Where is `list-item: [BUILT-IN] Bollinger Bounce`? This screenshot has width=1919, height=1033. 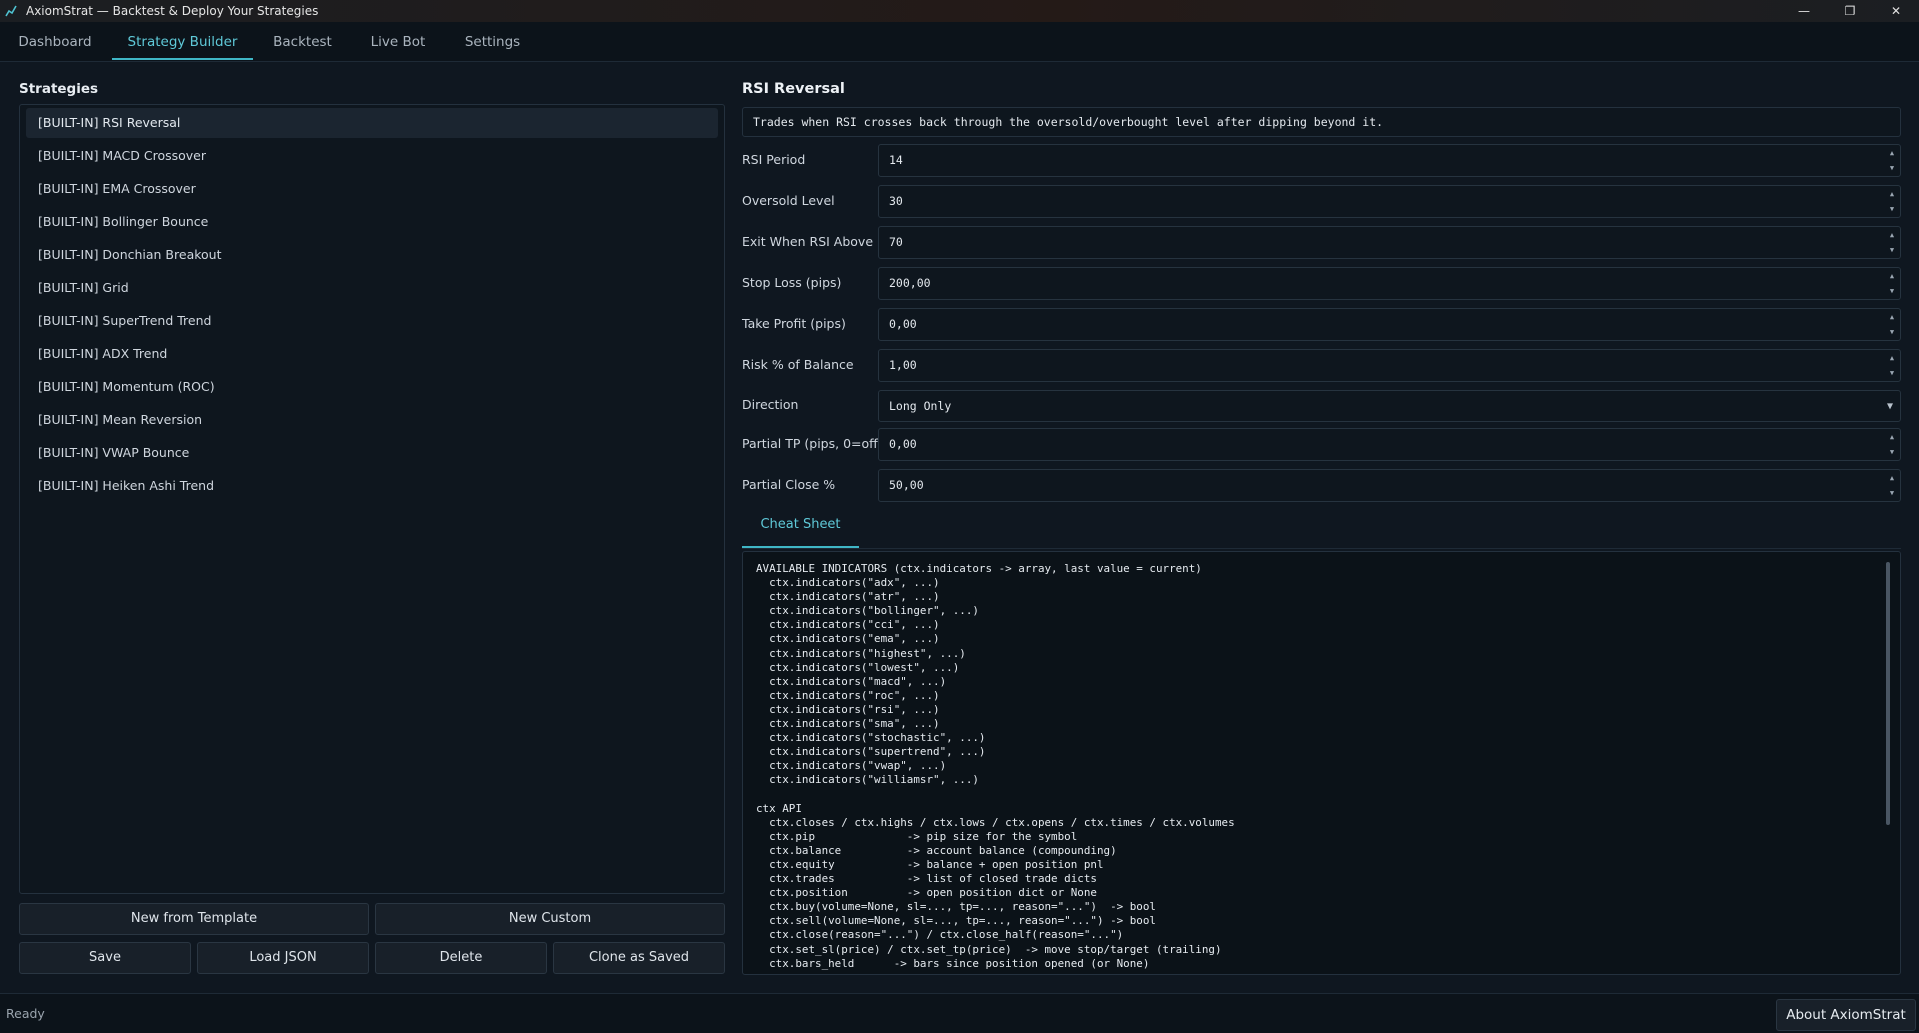 list-item: [BUILT-IN] Bollinger Bounce is located at coordinates (372, 222).